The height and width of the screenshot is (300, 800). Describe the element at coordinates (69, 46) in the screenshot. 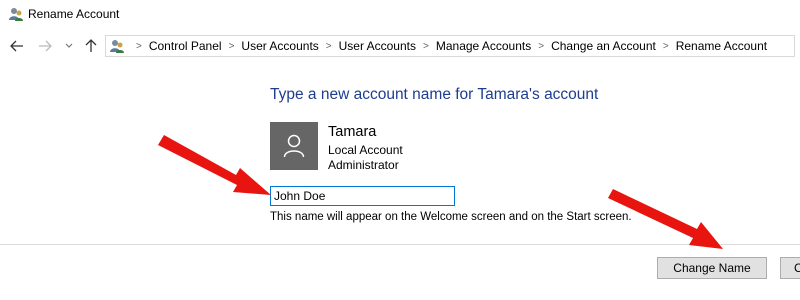

I see `chevron-down-icon` at that location.